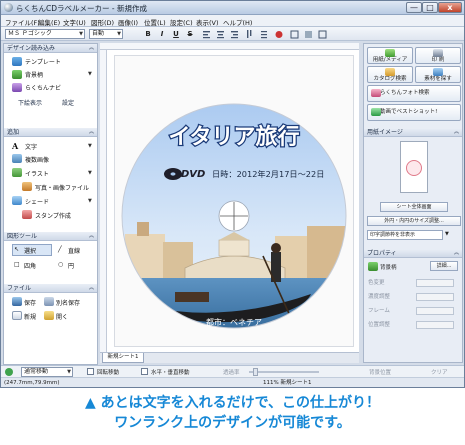 This screenshot has height=445, width=465. What do you see at coordinates (248, 34) in the screenshot?
I see `vertical-text-icon` at bounding box center [248, 34].